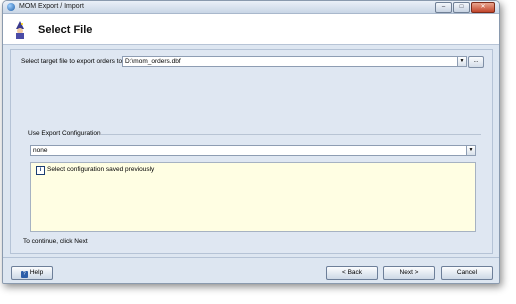 This screenshot has height=304, width=516. Describe the element at coordinates (64, 133) in the screenshot. I see `export-config-label: Use Export Configuration` at that location.